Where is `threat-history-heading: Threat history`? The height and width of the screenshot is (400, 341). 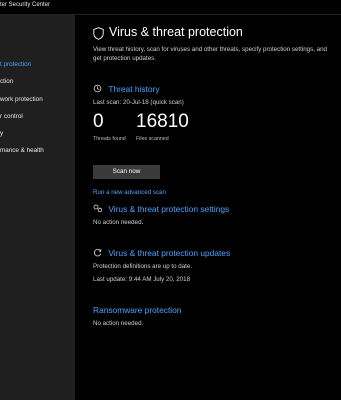
threat-history-heading: Threat history is located at coordinates (126, 89).